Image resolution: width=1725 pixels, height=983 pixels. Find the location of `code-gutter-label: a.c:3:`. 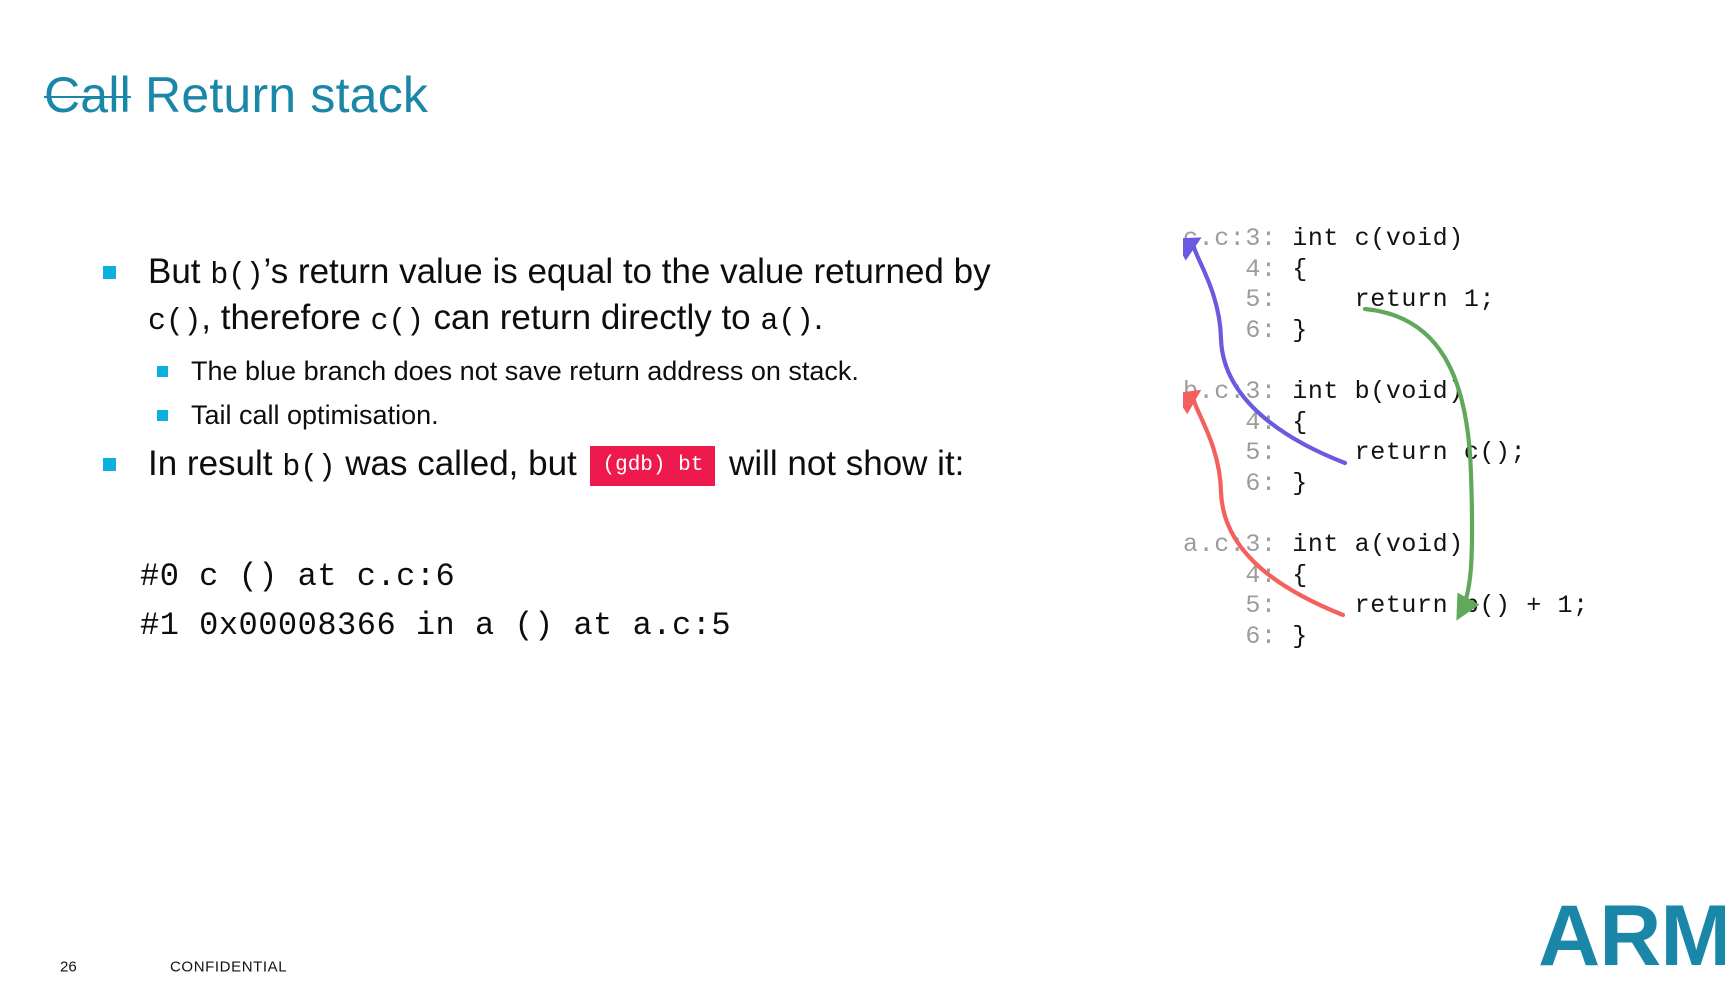

code-gutter-label: a.c:3: is located at coordinates (1238, 544).